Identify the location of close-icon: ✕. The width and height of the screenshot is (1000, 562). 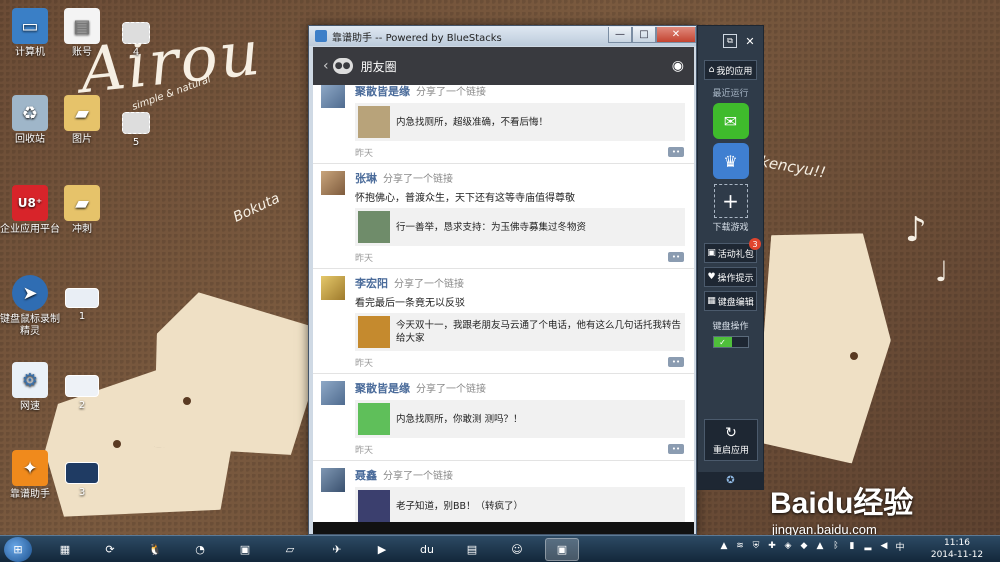
(750, 41).